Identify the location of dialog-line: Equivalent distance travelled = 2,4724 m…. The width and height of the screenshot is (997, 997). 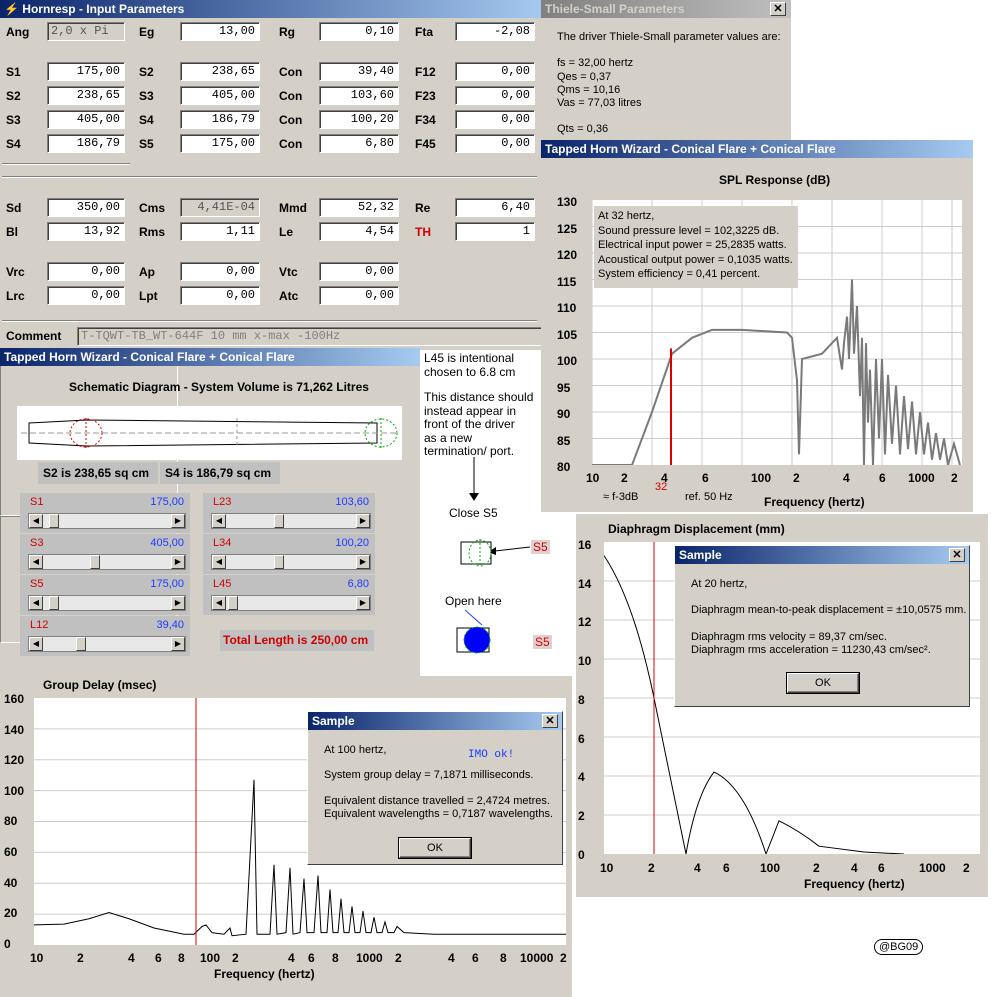
(437, 801).